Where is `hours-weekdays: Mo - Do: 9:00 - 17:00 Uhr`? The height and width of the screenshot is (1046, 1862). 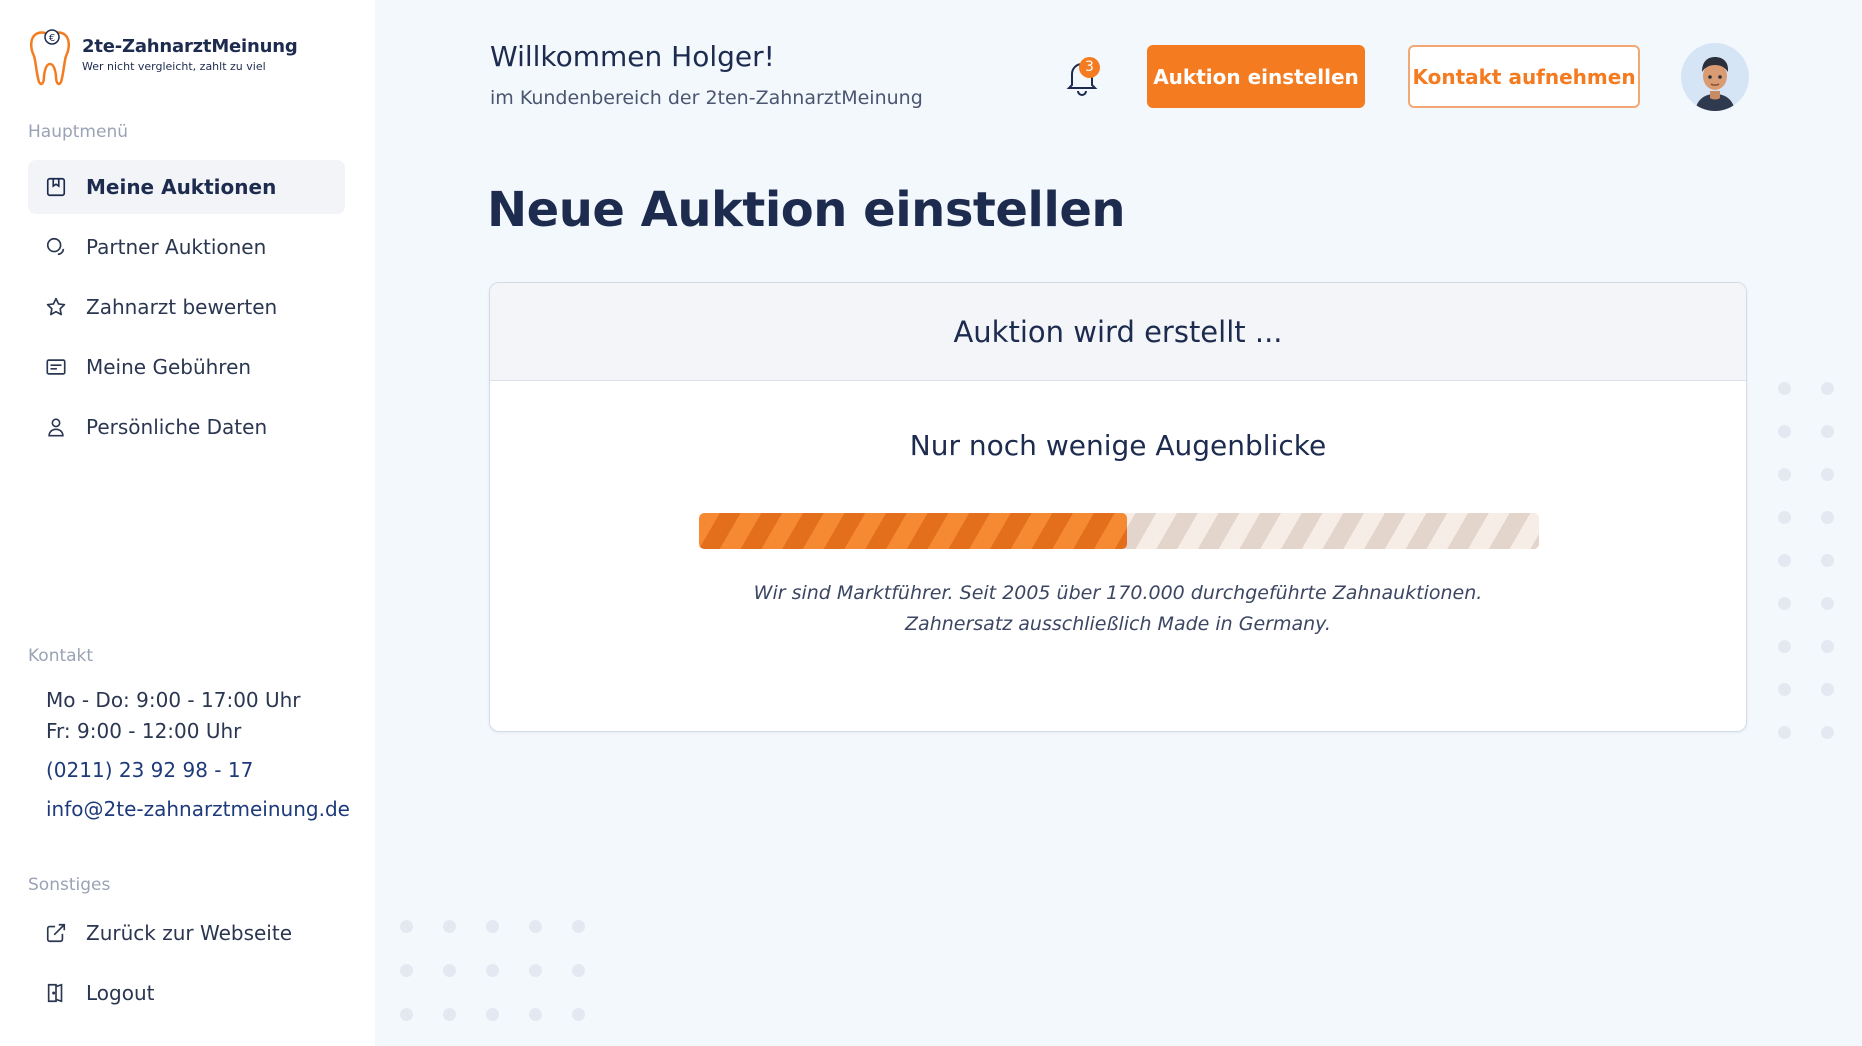 hours-weekdays: Mo - Do: 9:00 - 17:00 Uhr is located at coordinates (173, 700).